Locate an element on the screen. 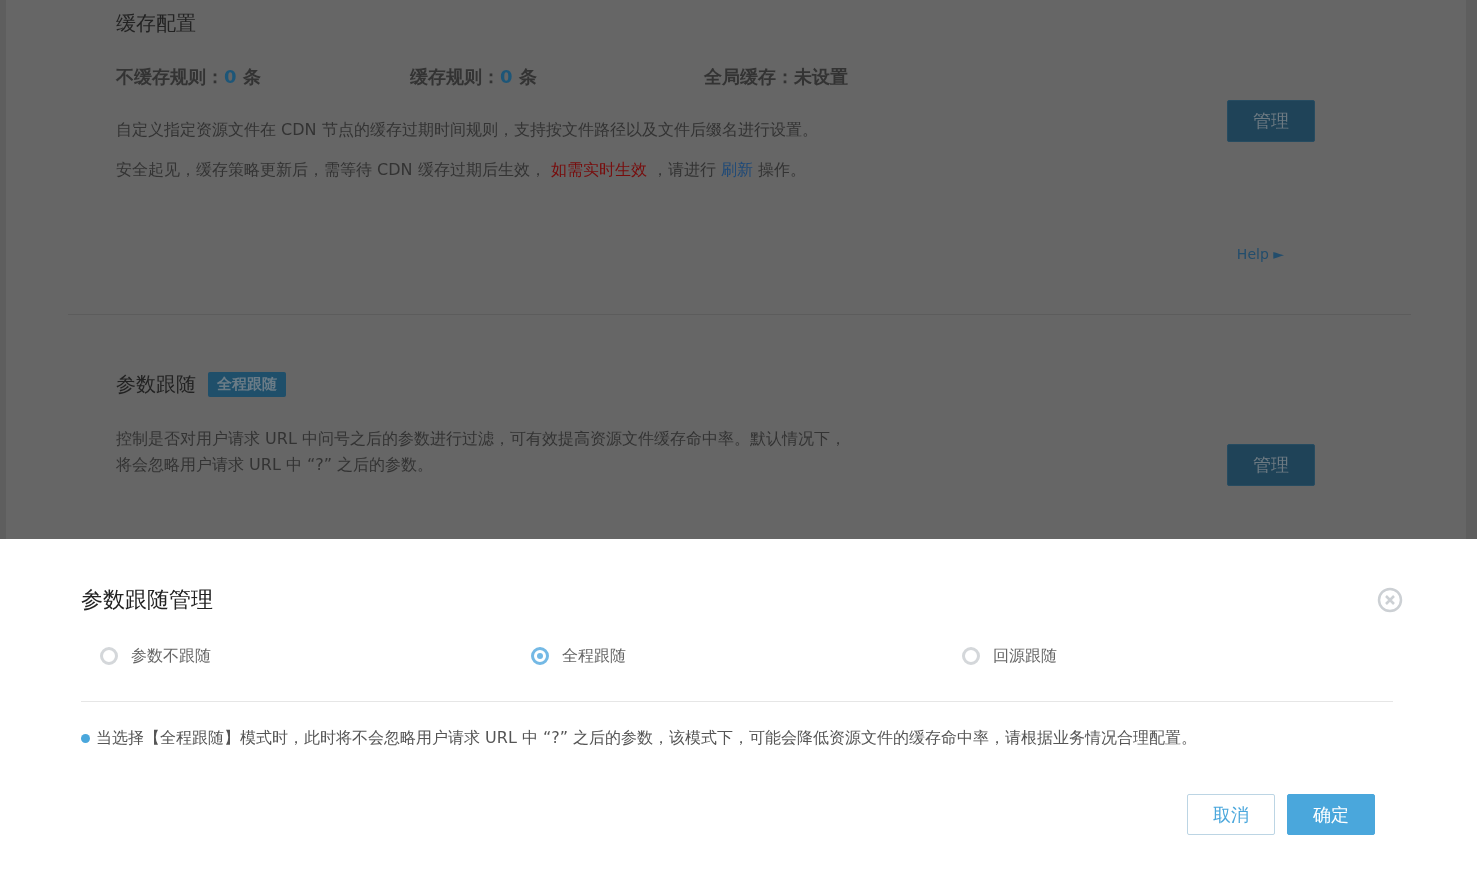 This screenshot has height=883, width=1477. section-title: 缓存配置 is located at coordinates (156, 23).